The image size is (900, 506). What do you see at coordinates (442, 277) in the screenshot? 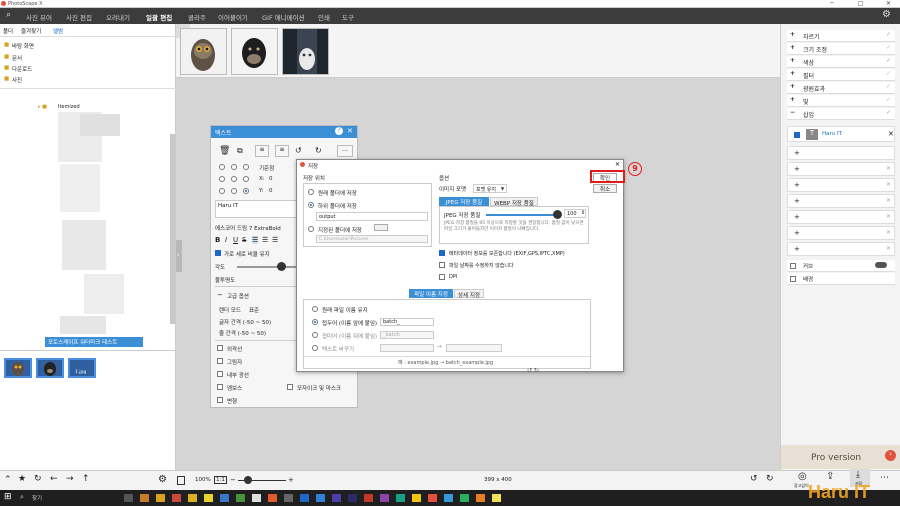
I see `dpi-checkbox` at bounding box center [442, 277].